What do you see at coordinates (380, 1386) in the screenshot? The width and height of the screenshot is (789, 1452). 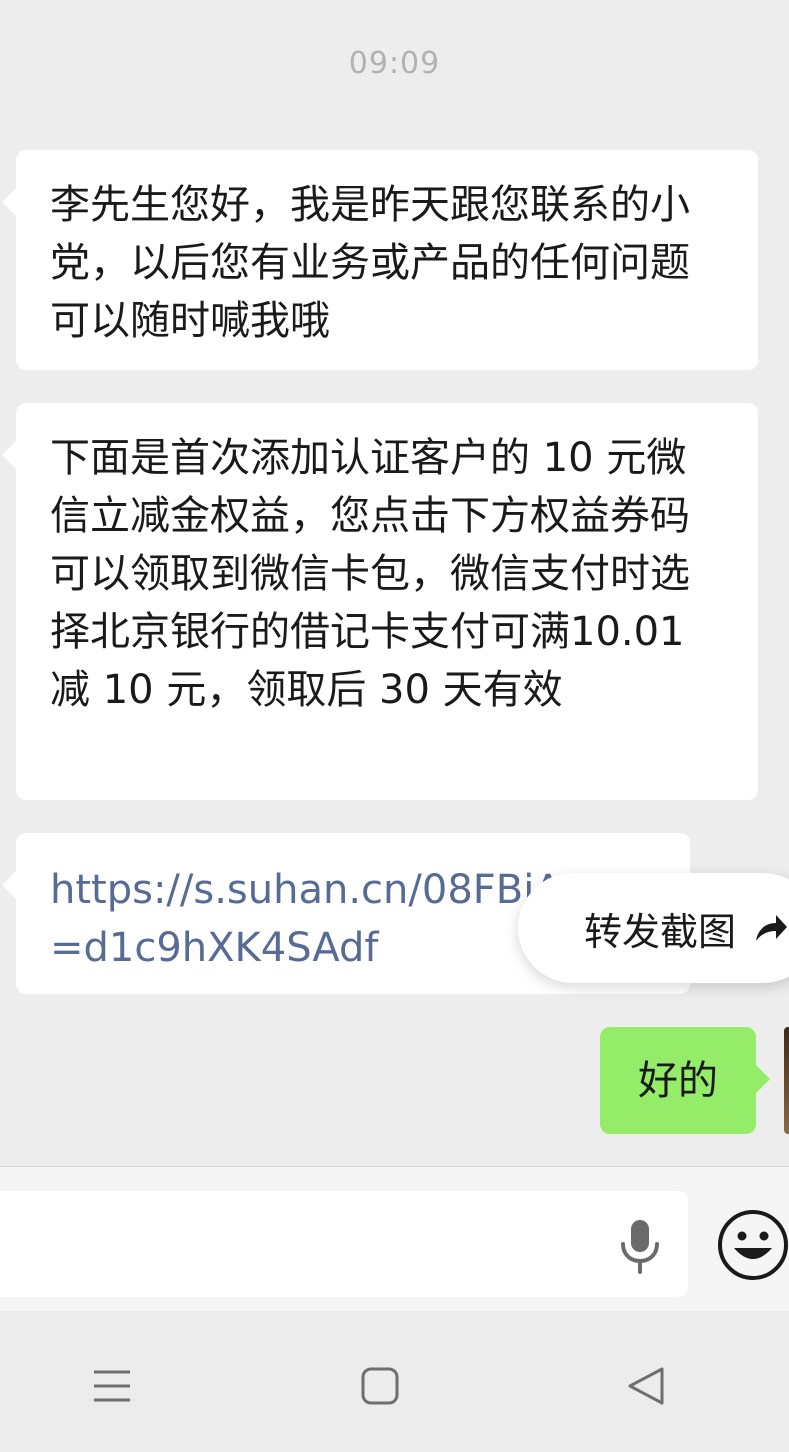 I see `home-square-icon` at bounding box center [380, 1386].